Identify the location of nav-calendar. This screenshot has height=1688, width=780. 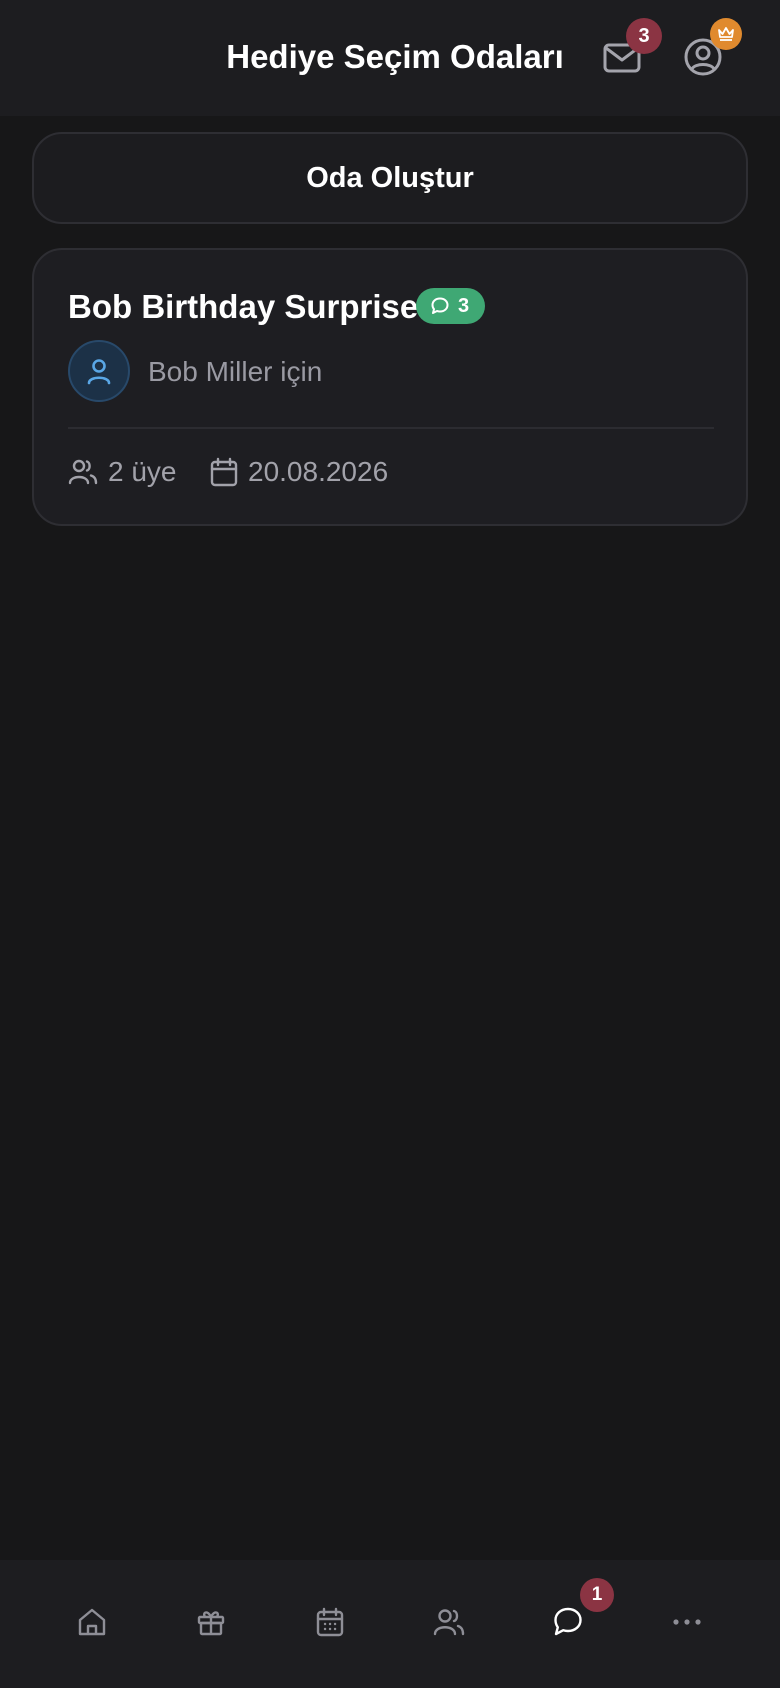
(330, 1622).